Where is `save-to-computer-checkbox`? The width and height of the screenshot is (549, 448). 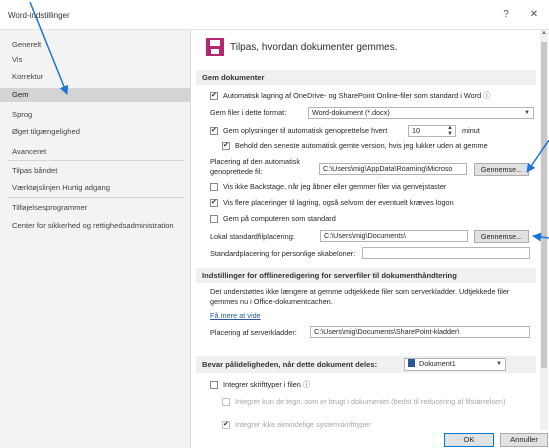 save-to-computer-checkbox is located at coordinates (214, 219).